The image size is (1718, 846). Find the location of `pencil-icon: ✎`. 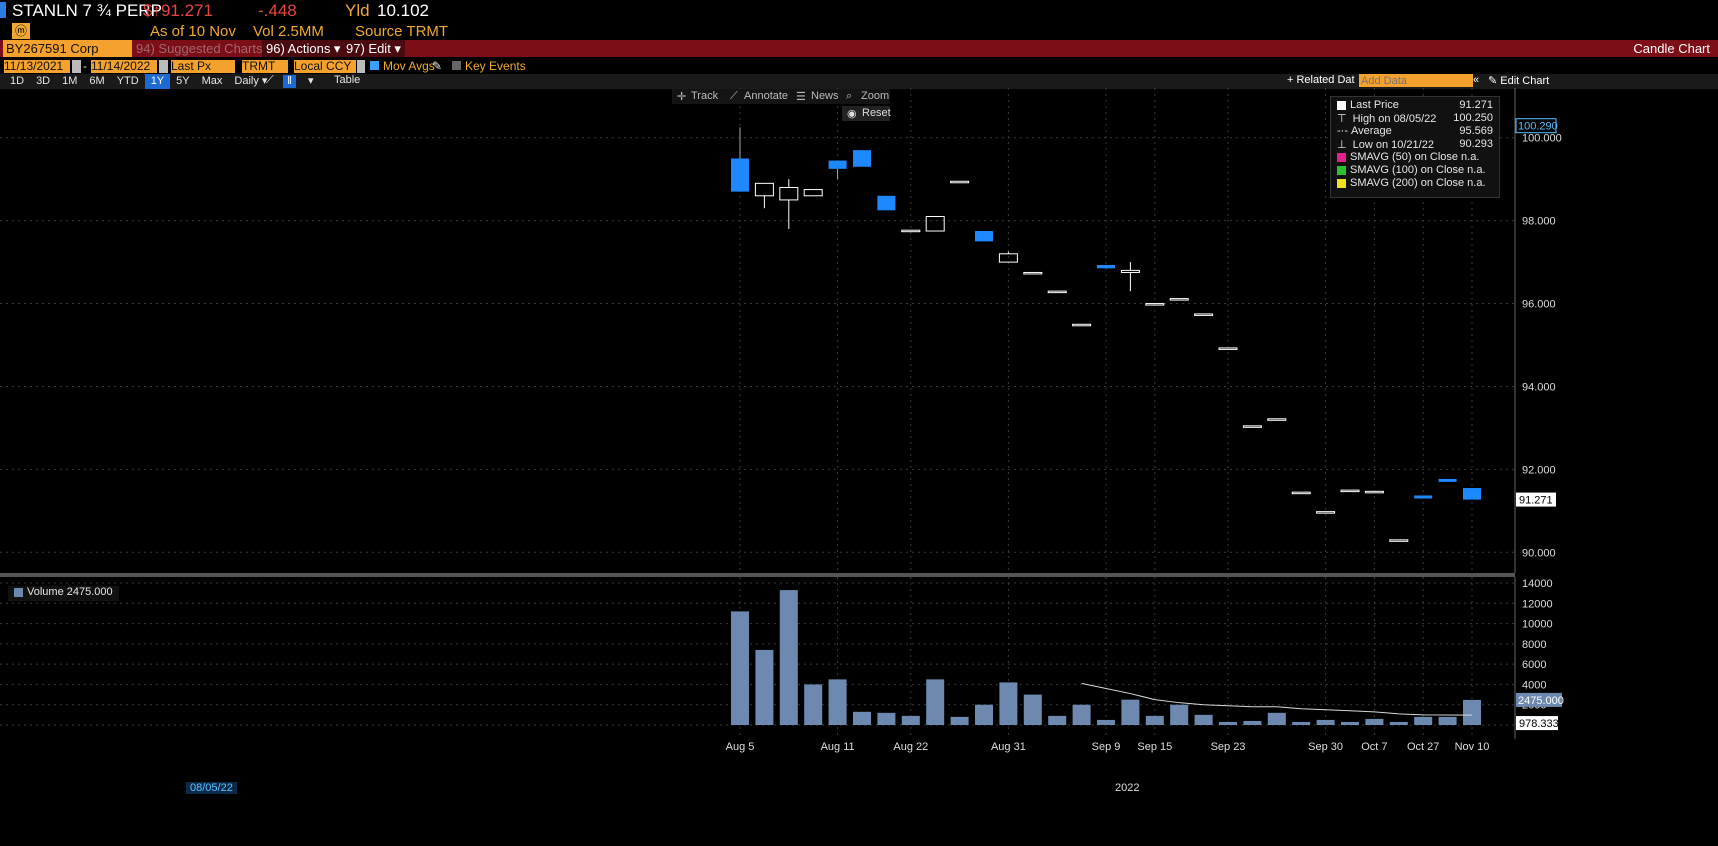

pencil-icon: ✎ is located at coordinates (437, 66).